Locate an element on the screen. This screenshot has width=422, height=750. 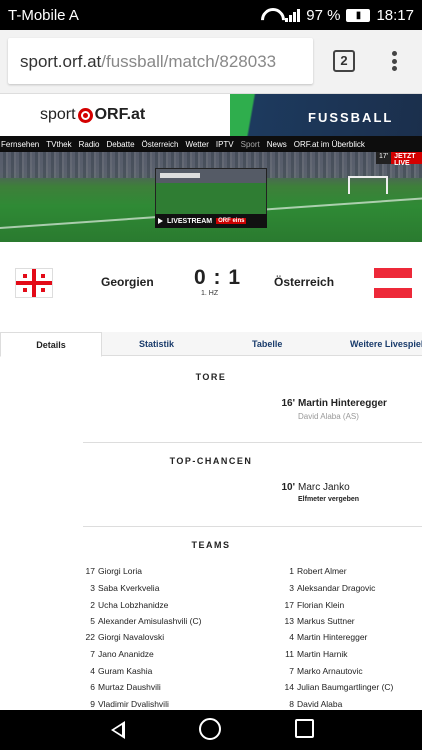
goal-minute: 16' is located at coordinates (288, 403).